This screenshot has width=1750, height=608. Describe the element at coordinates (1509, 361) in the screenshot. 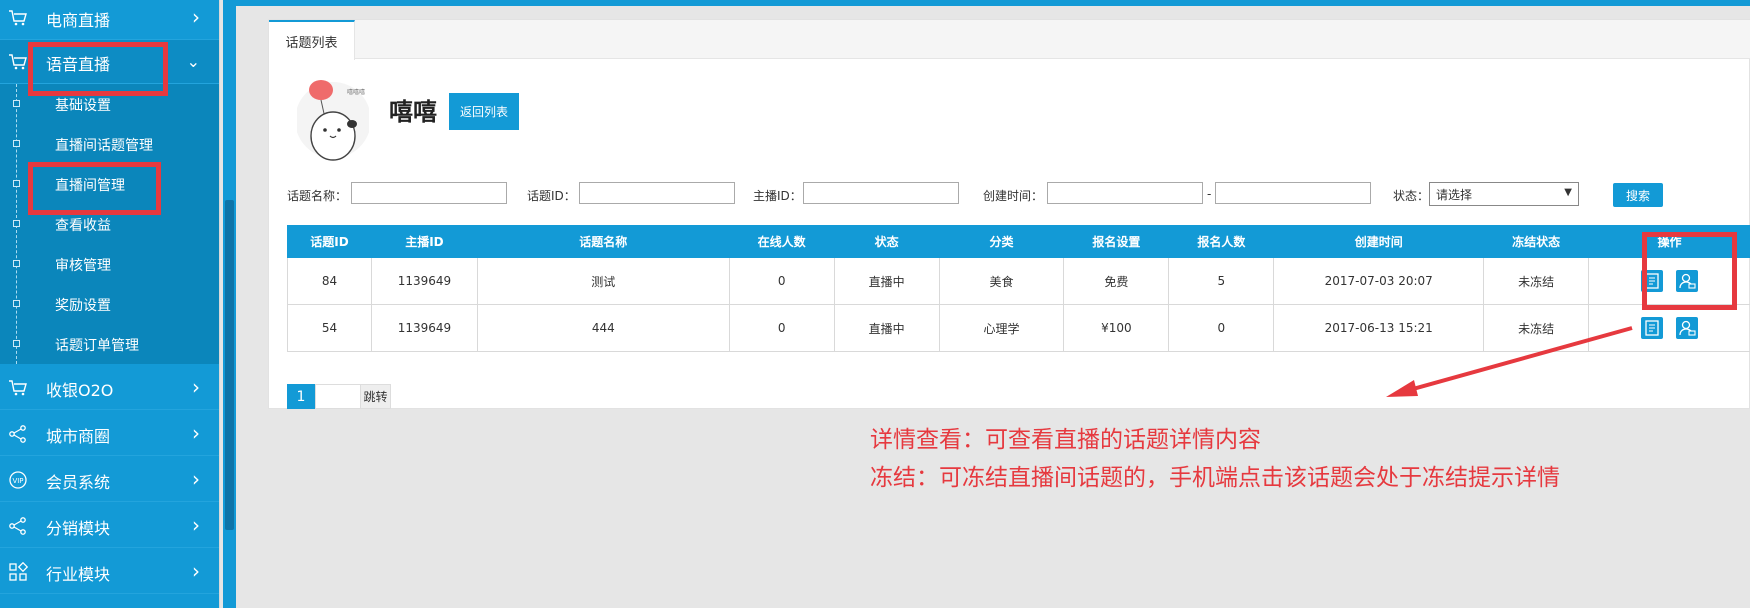

I see `annotation-arrow` at that location.